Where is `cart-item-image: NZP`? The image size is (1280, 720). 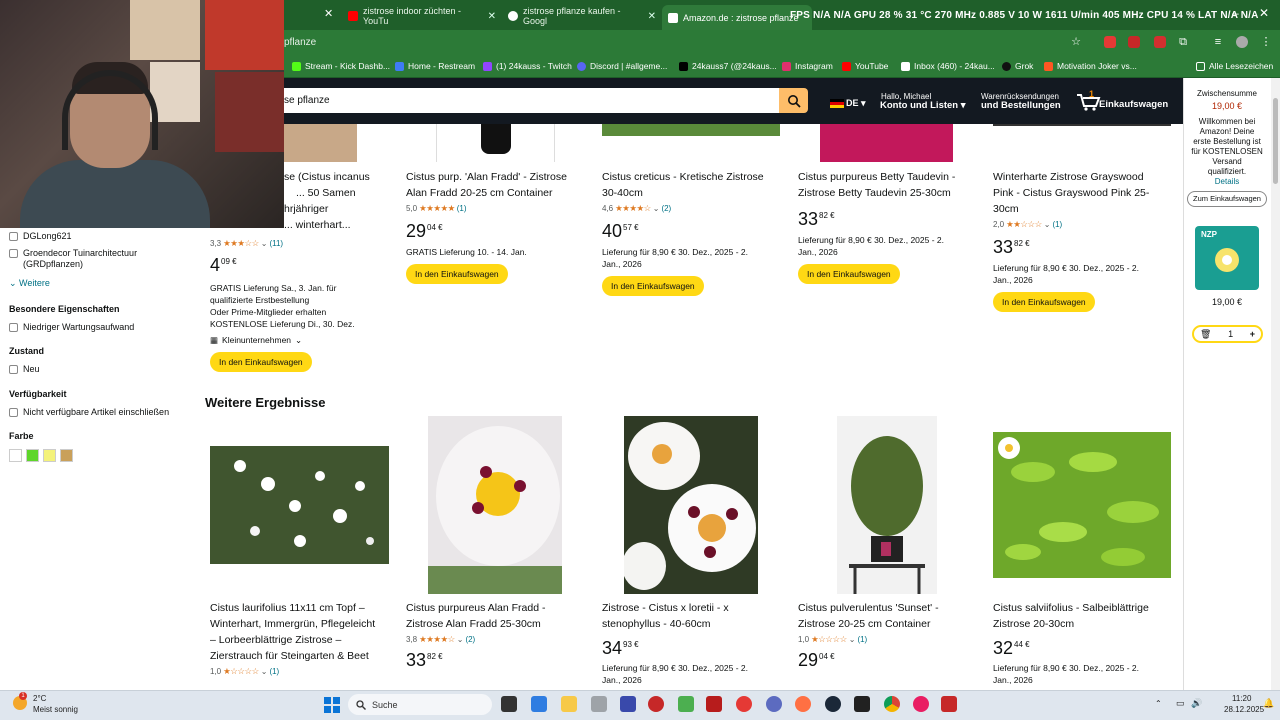
cart-item-image: NZP is located at coordinates (1227, 258).